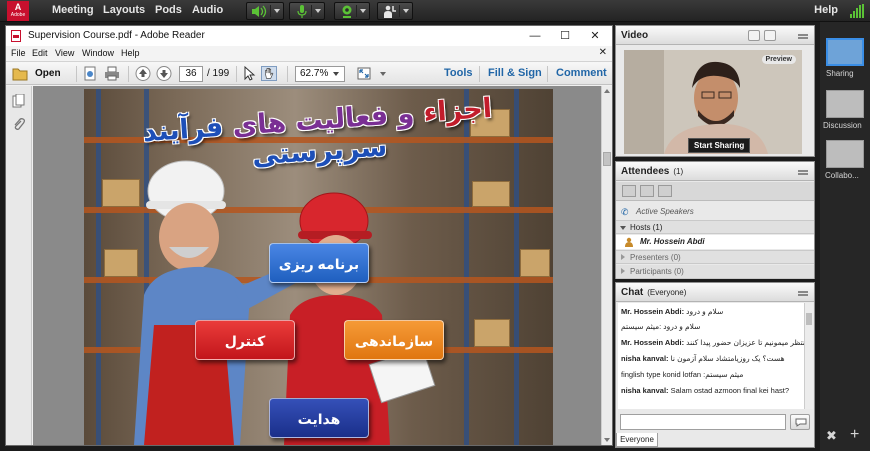  What do you see at coordinates (854, 435) in the screenshot?
I see `add-layout-icon: +` at bounding box center [854, 435].